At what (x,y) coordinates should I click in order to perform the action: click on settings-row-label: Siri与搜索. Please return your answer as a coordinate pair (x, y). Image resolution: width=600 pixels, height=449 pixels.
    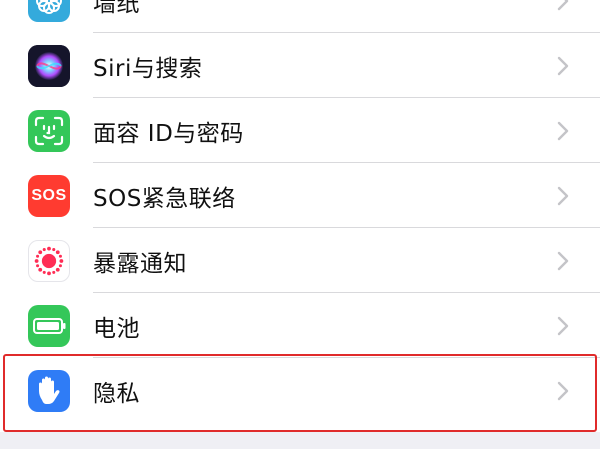
    Looking at the image, I should click on (148, 68).